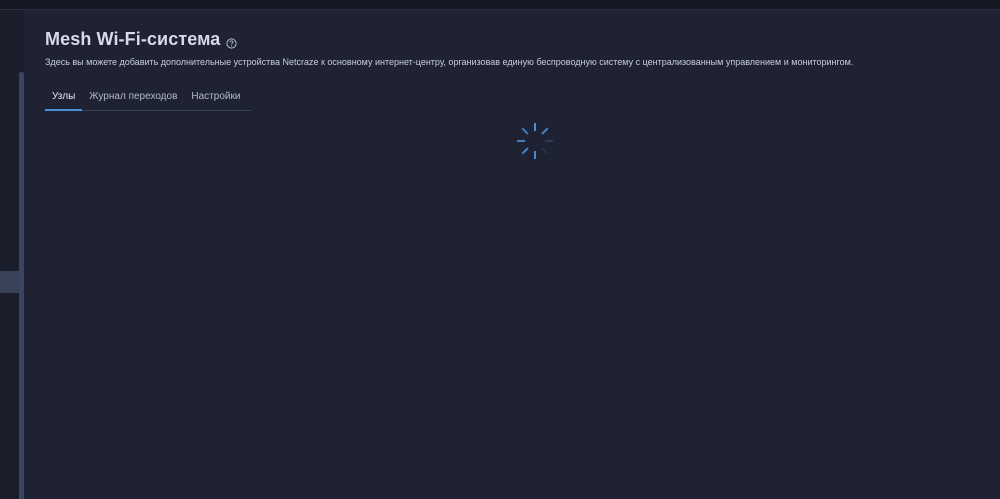 This screenshot has width=1000, height=499. I want to click on title-row: Mesh Wi-Fi-система, so click(141, 39).